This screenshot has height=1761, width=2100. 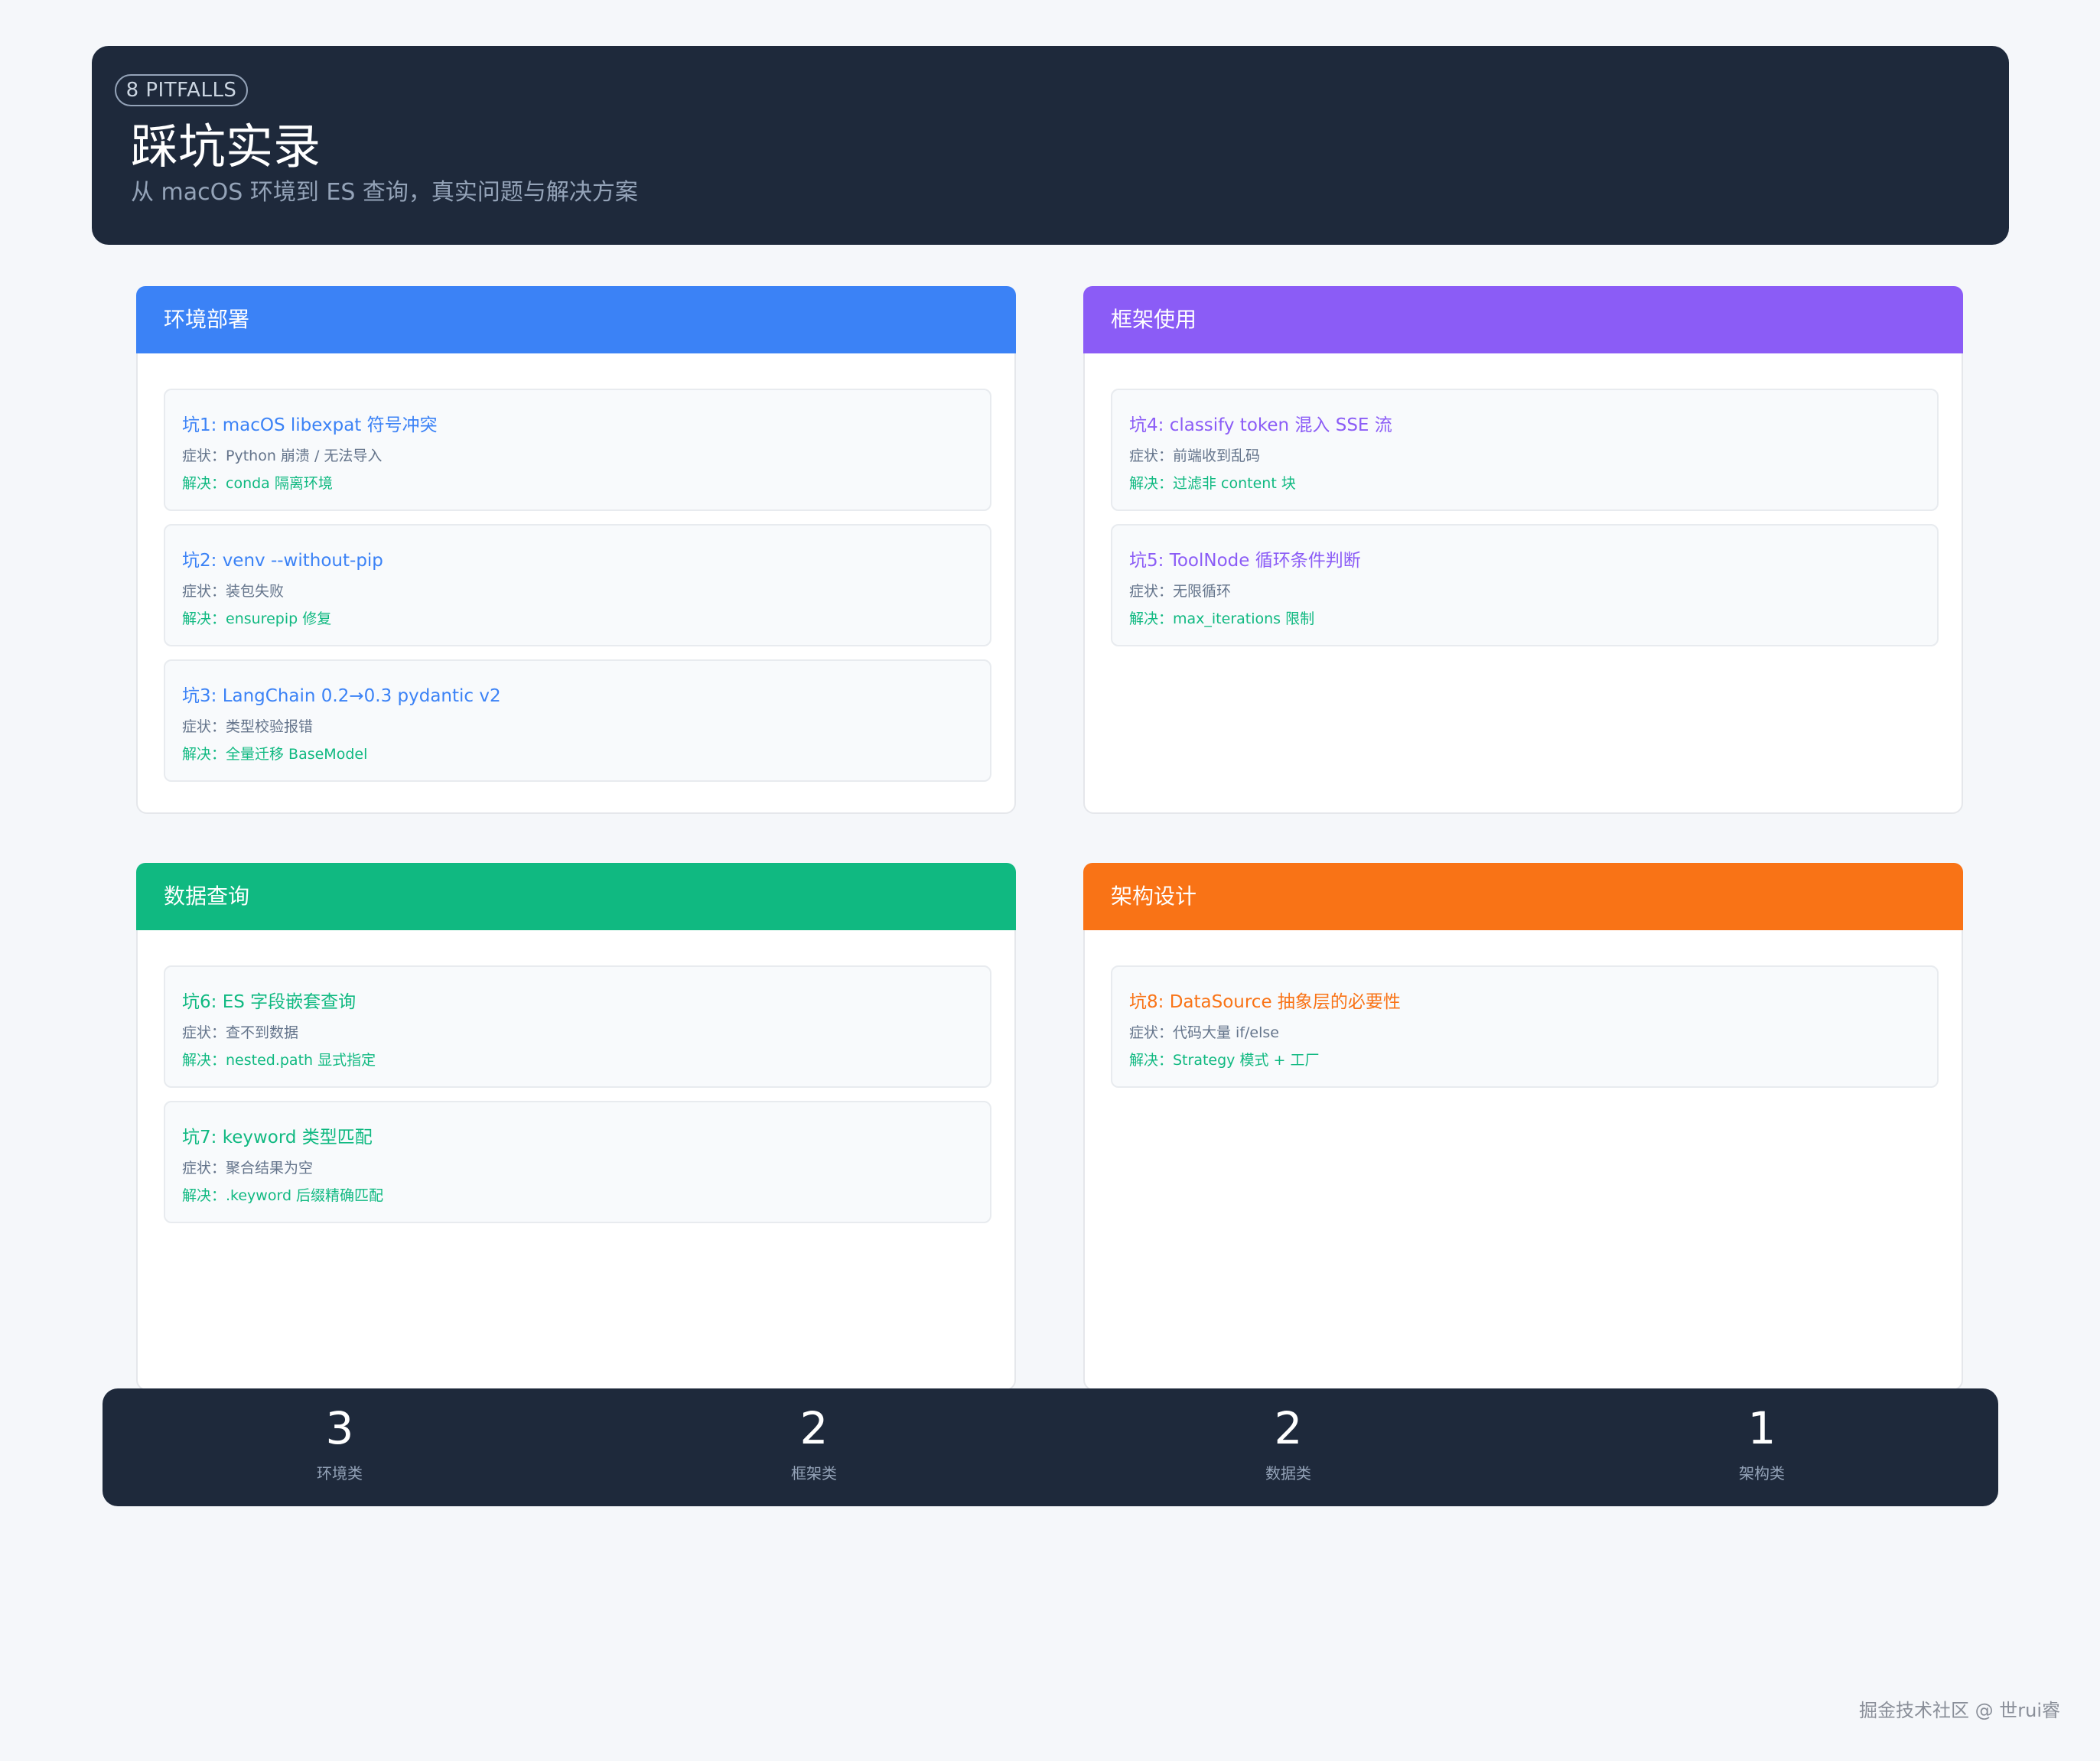 I want to click on stat-label: 架构类, so click(x=1762, y=1473).